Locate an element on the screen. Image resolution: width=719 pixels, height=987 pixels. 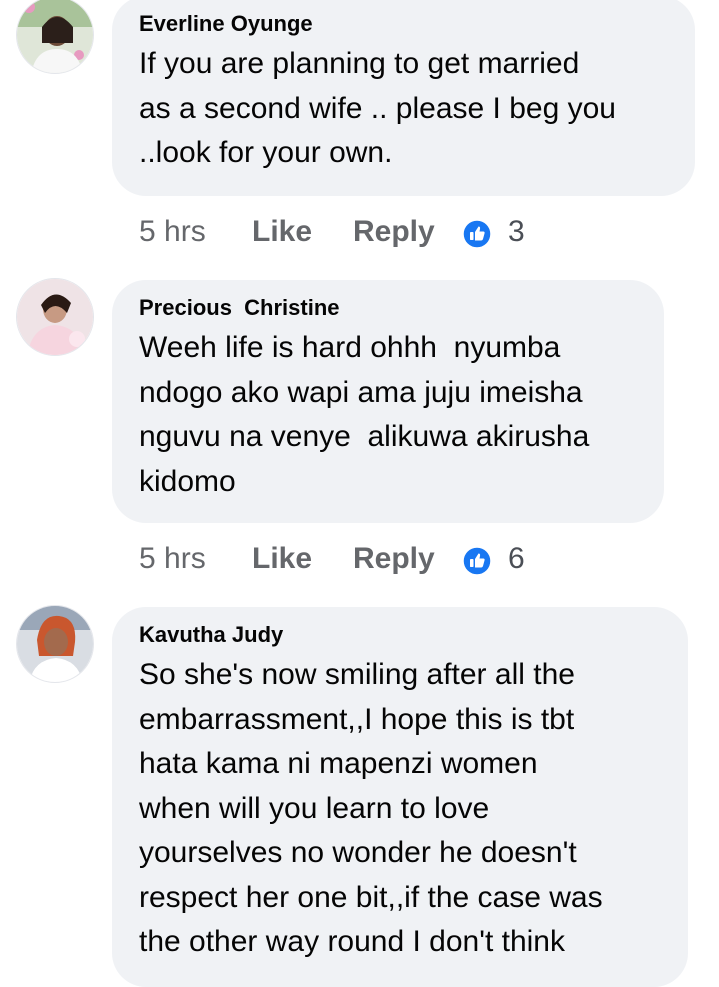
comment-line: kidomo is located at coordinates (187, 481).